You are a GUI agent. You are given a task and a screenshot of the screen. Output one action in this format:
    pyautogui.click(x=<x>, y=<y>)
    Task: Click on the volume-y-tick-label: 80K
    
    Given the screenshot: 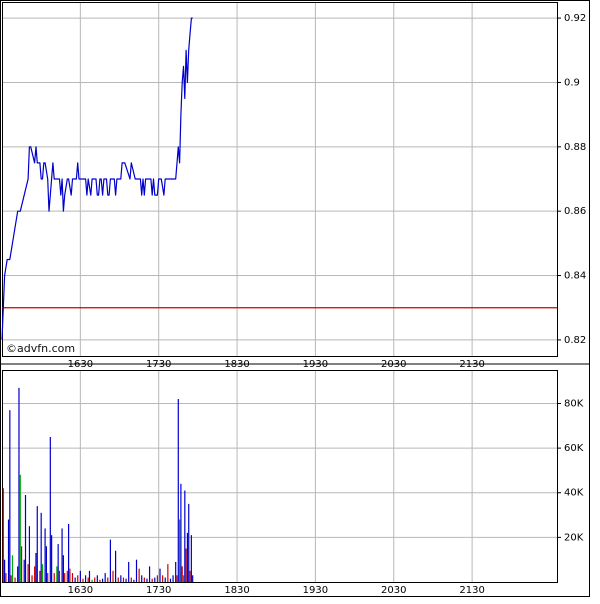 What is the action you would take?
    pyautogui.click(x=574, y=403)
    